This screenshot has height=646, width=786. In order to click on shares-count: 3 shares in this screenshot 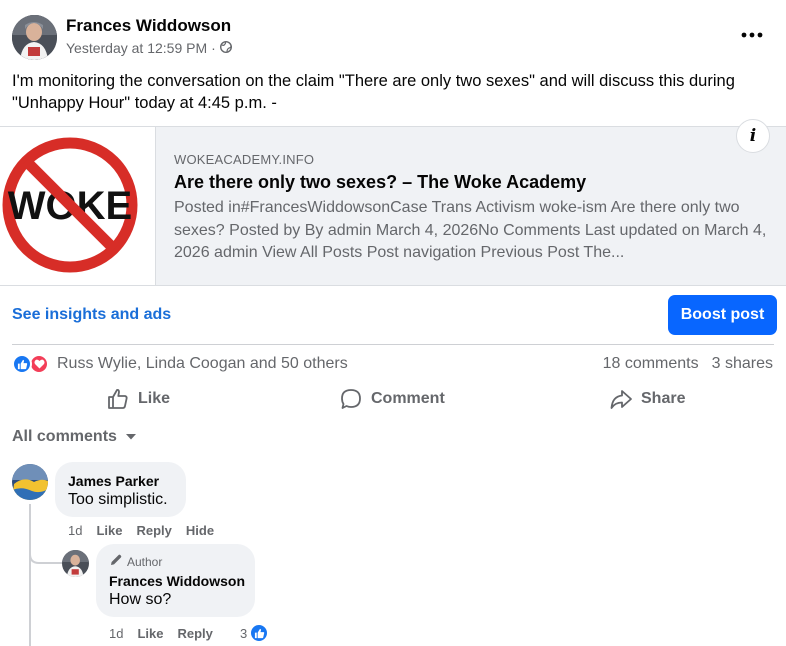, I will do `click(742, 364)`.